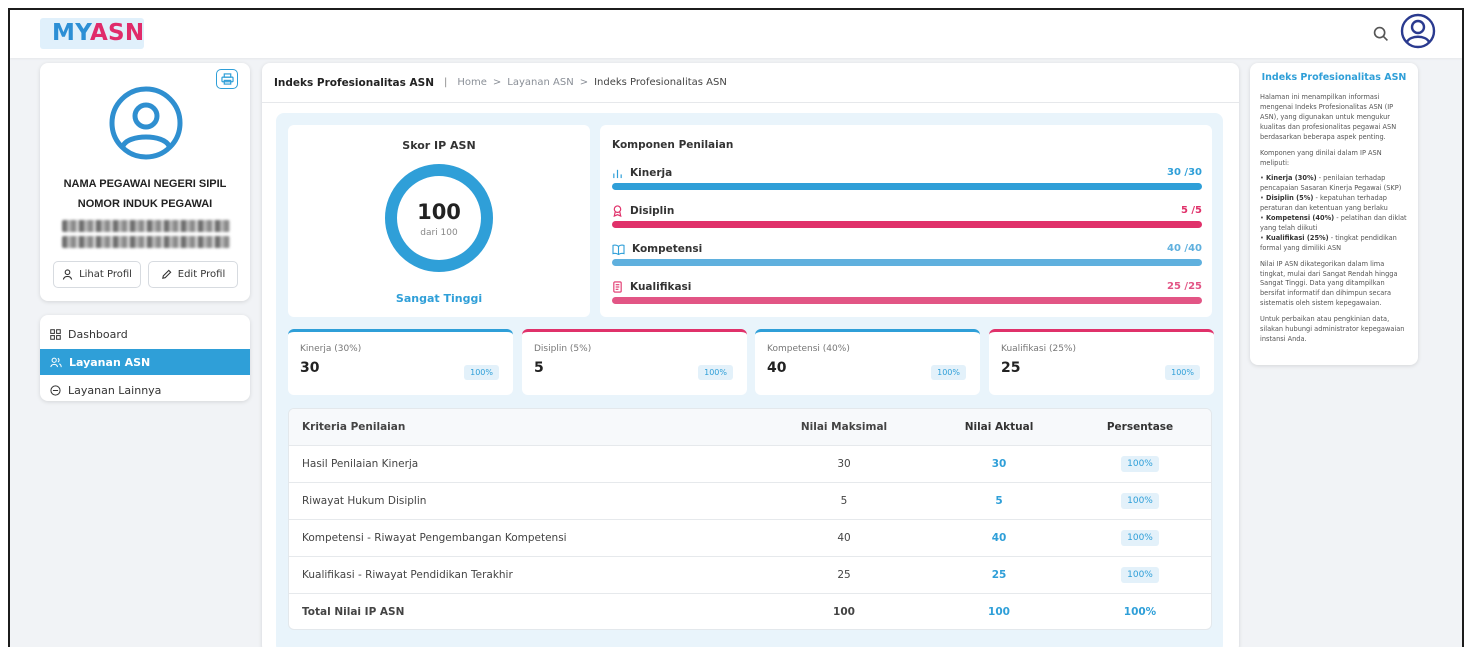 This screenshot has width=1470, height=647. I want to click on stat-card-kompetensi: Kompetensi (40%) 40 100%, so click(867, 362).